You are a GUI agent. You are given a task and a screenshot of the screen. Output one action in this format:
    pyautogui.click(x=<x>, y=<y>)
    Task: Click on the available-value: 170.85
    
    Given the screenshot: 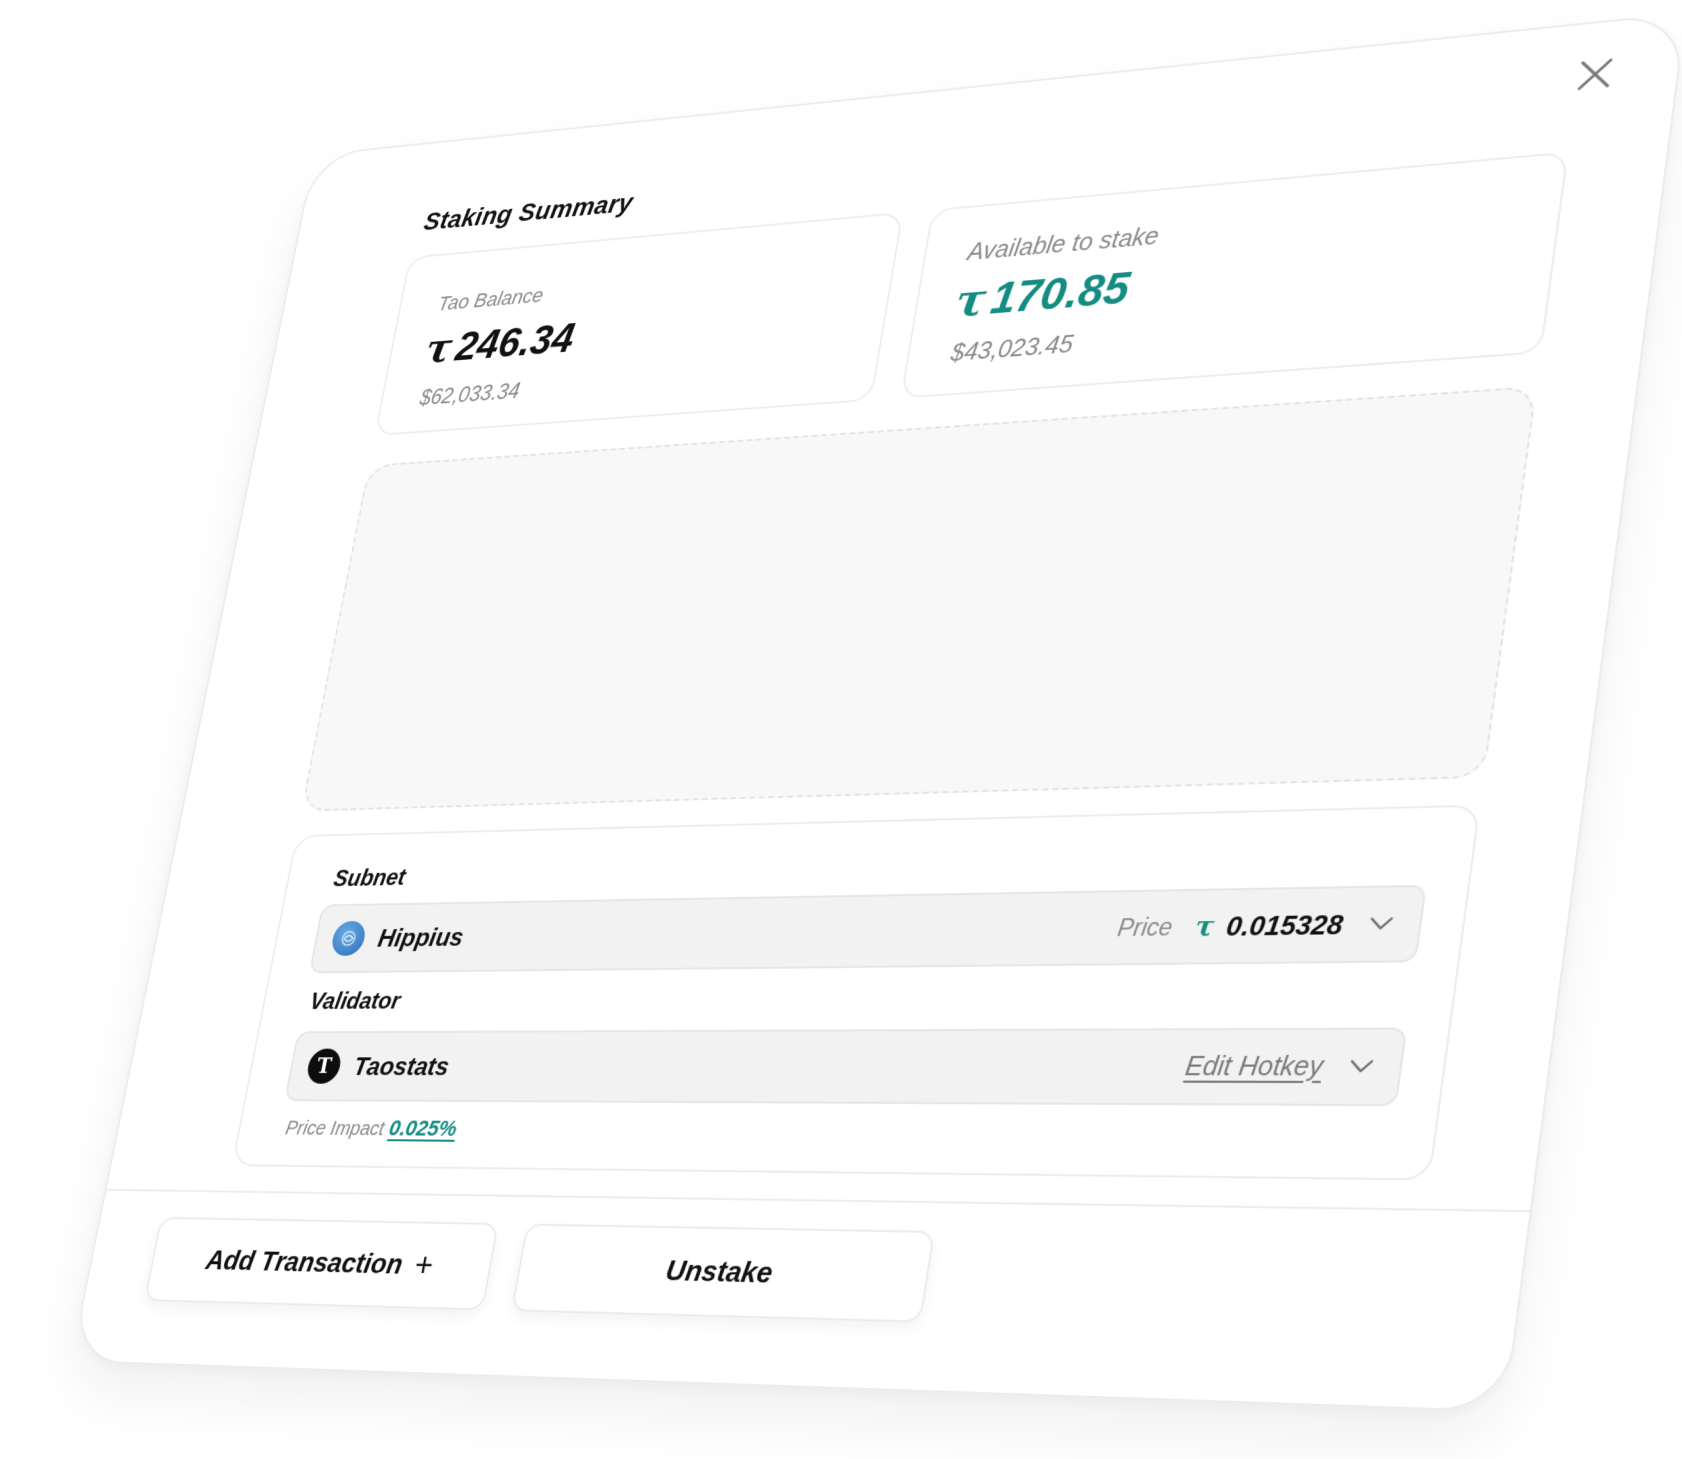 What is the action you would take?
    pyautogui.click(x=1060, y=293)
    